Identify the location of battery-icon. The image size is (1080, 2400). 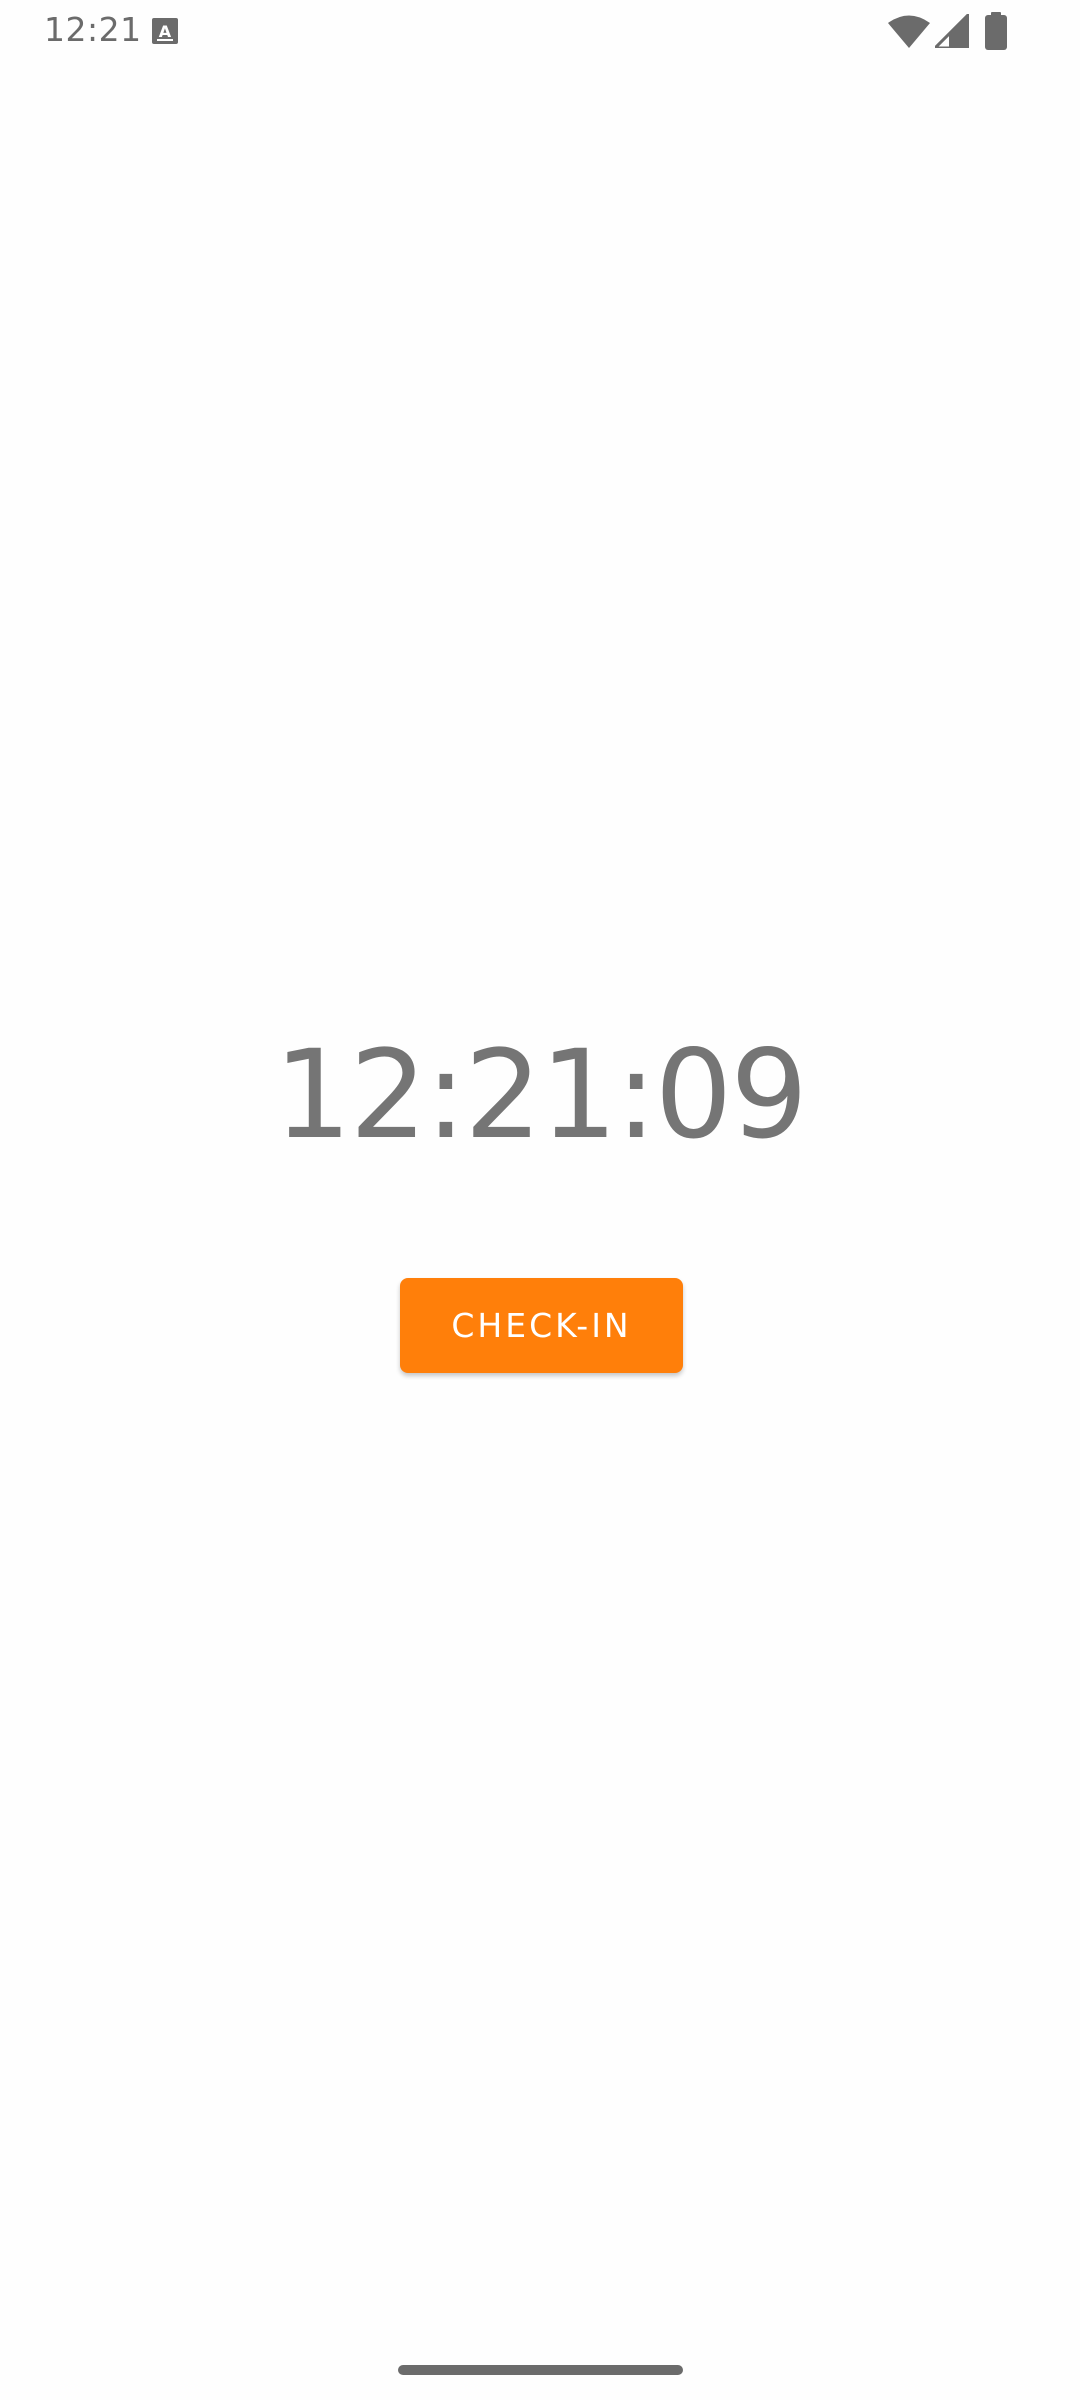
(996, 31).